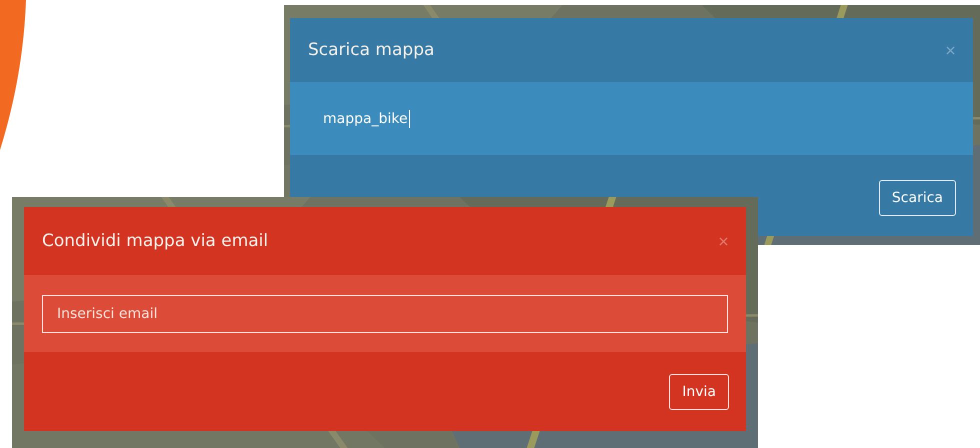  What do you see at coordinates (155, 241) in the screenshot?
I see `dialog-title: Condividi mappa via email` at bounding box center [155, 241].